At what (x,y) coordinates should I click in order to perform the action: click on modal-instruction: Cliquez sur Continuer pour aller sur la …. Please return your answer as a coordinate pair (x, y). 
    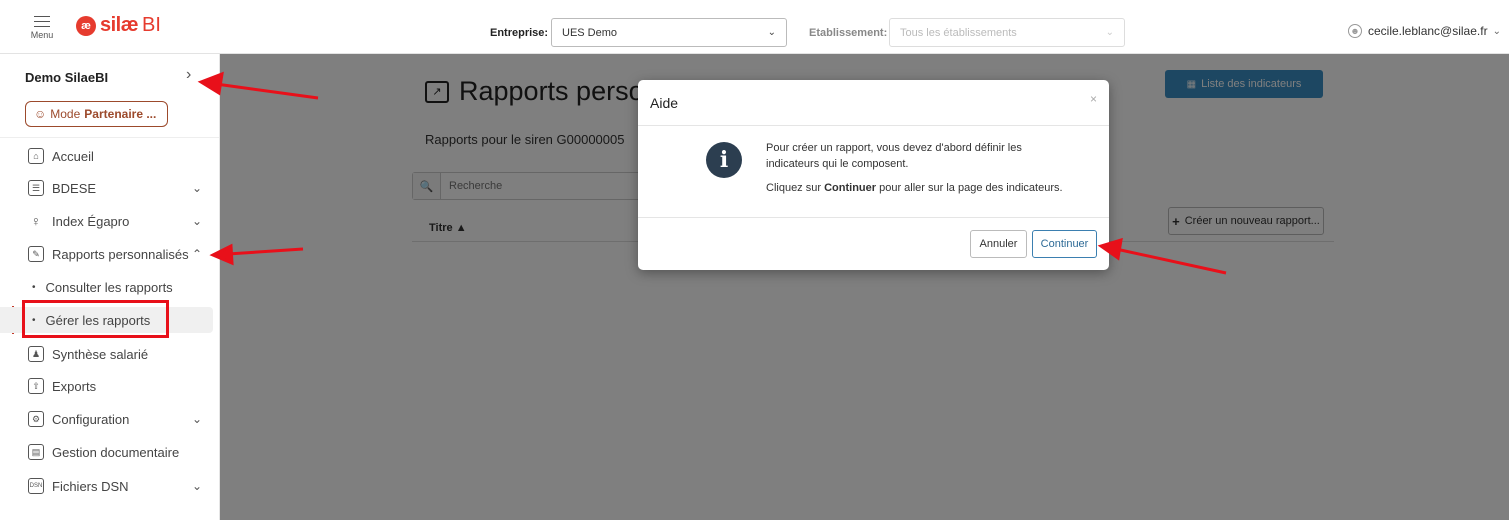
    Looking at the image, I should click on (914, 188).